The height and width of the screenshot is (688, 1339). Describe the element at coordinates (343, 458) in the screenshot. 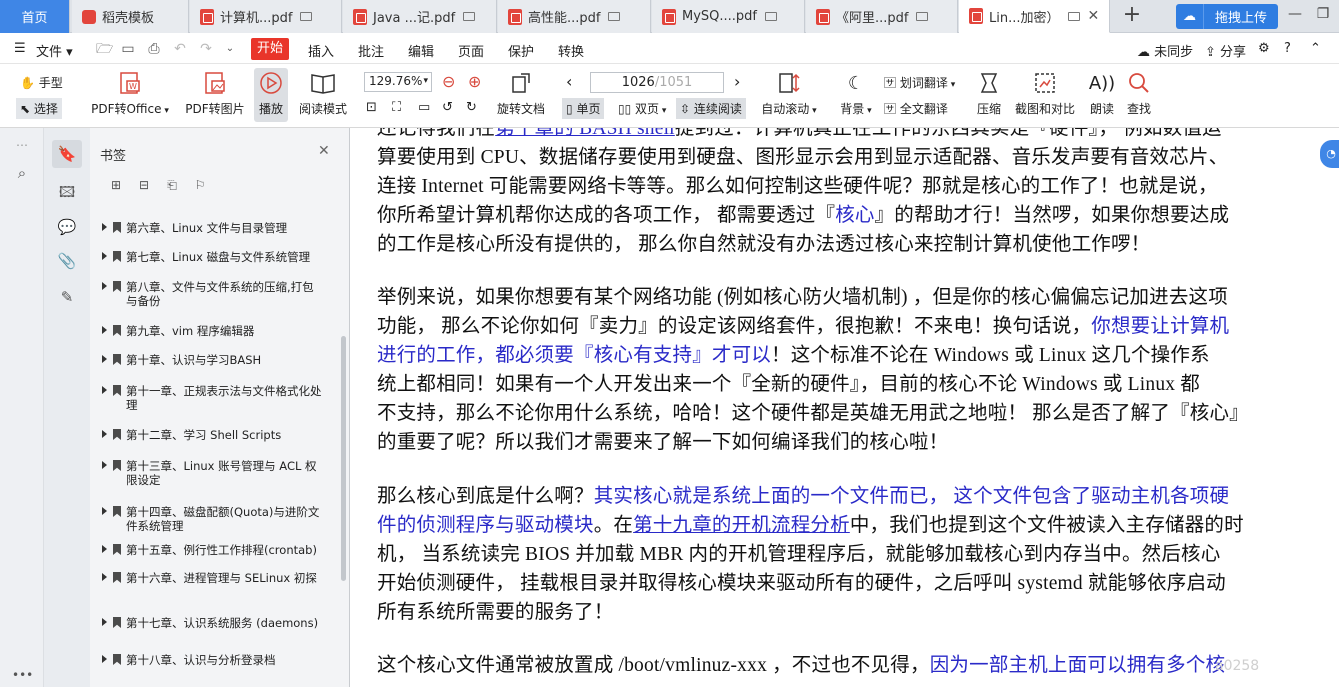

I see `bookmark-scrollbar` at that location.